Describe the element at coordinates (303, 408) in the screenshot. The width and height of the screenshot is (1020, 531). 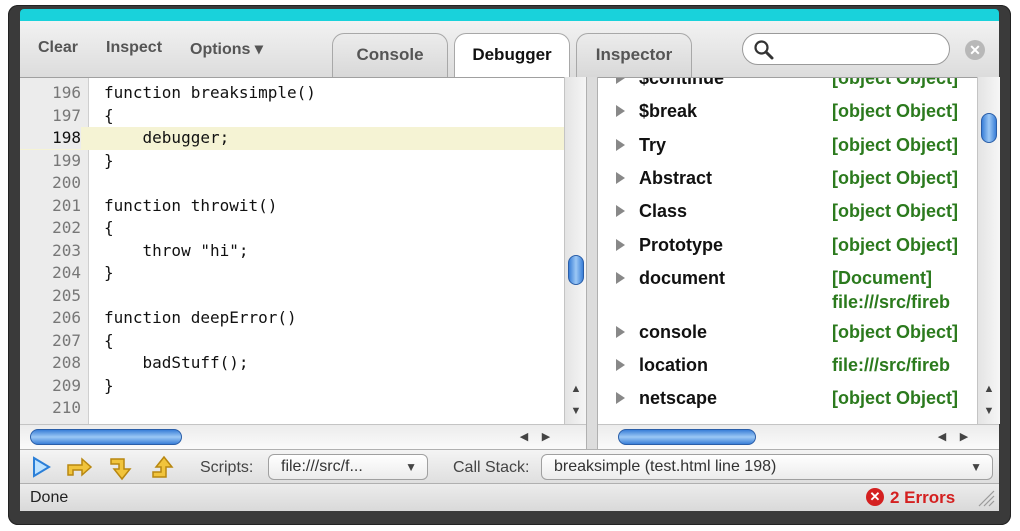
I see `source-line: 210` at that location.